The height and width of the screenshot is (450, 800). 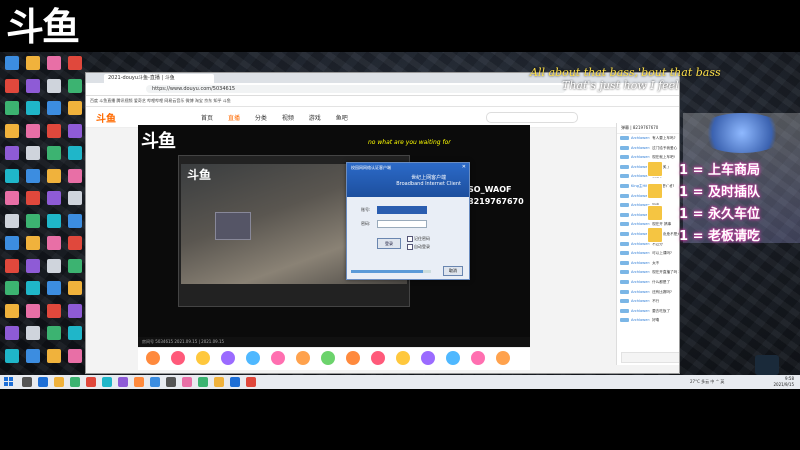 What do you see at coordinates (418, 247) in the screenshot?
I see `auto-login-checkbox: 自动登录` at bounding box center [418, 247].